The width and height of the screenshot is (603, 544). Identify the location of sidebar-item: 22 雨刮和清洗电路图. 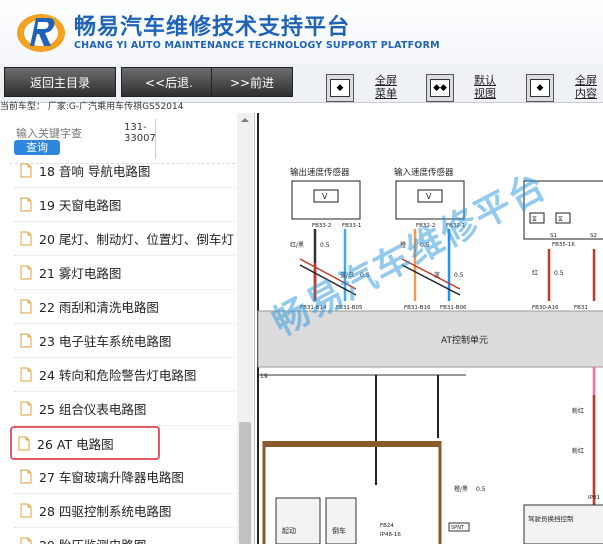
(125, 307).